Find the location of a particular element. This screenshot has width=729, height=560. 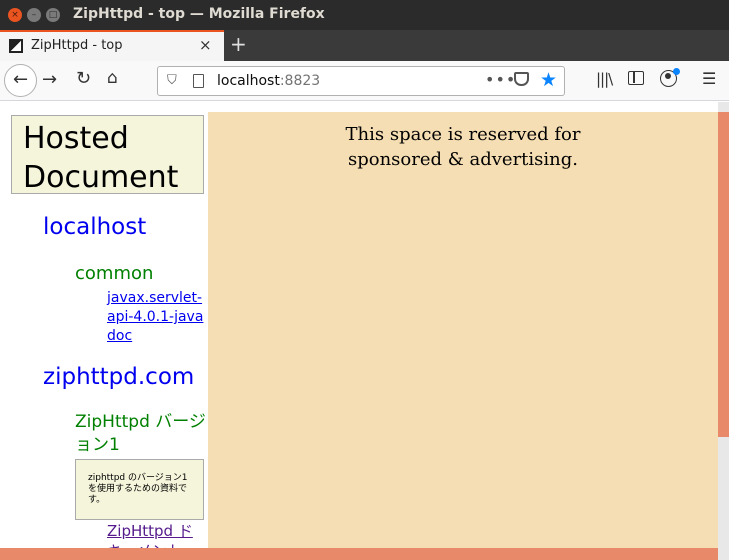

account-badge is located at coordinates (676, 71).